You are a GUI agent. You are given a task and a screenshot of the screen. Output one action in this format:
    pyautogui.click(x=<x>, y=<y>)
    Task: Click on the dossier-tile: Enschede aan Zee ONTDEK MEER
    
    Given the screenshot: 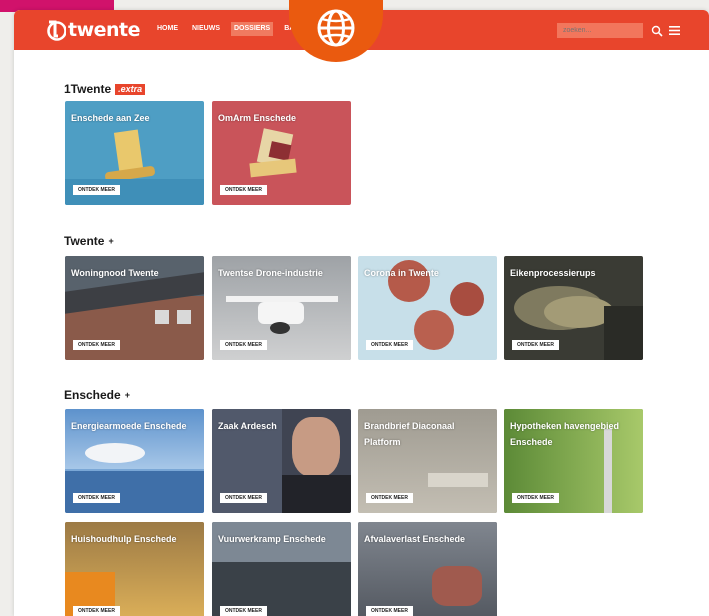 What is the action you would take?
    pyautogui.click(x=134, y=153)
    